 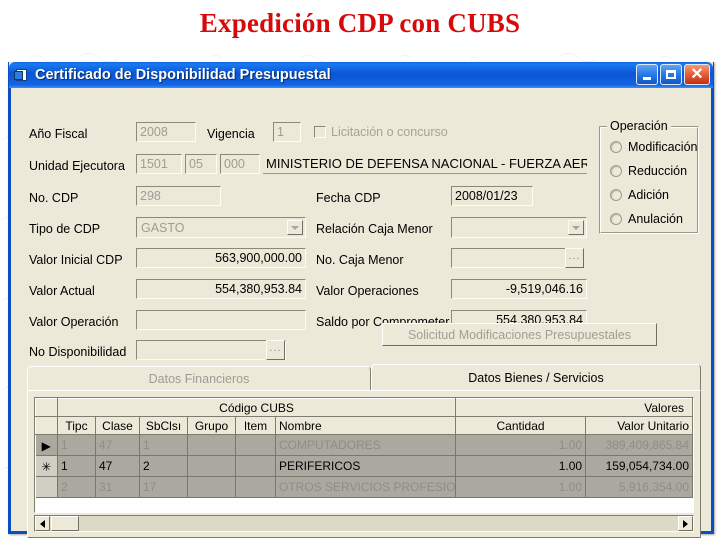 I want to click on relacion-caja-menor-label: Relación Caja Menor, so click(x=374, y=229).